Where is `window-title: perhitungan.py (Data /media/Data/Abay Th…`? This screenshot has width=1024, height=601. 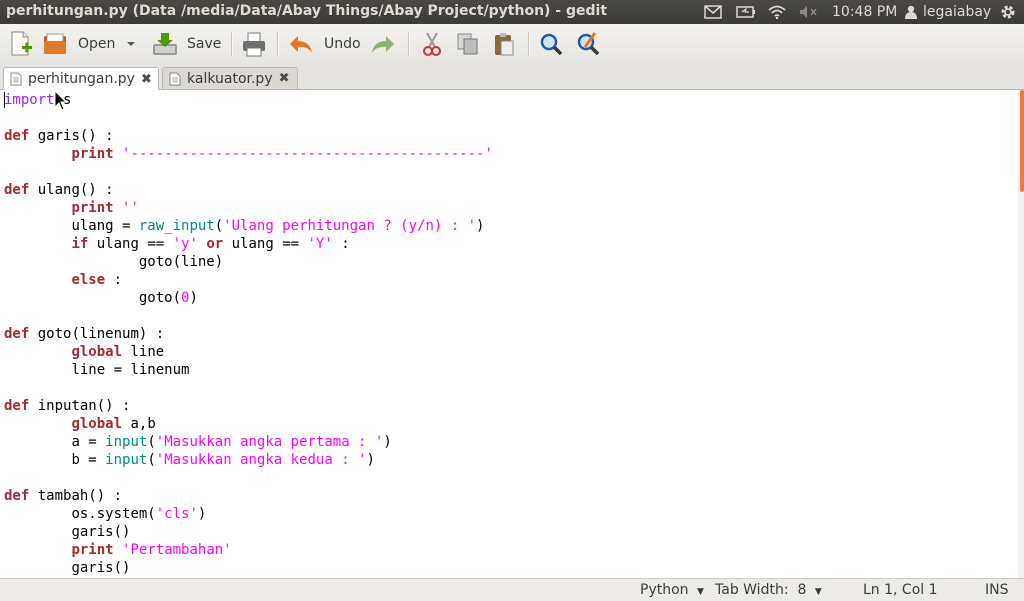 window-title: perhitungan.py (Data /media/Data/Abay Th… is located at coordinates (307, 11).